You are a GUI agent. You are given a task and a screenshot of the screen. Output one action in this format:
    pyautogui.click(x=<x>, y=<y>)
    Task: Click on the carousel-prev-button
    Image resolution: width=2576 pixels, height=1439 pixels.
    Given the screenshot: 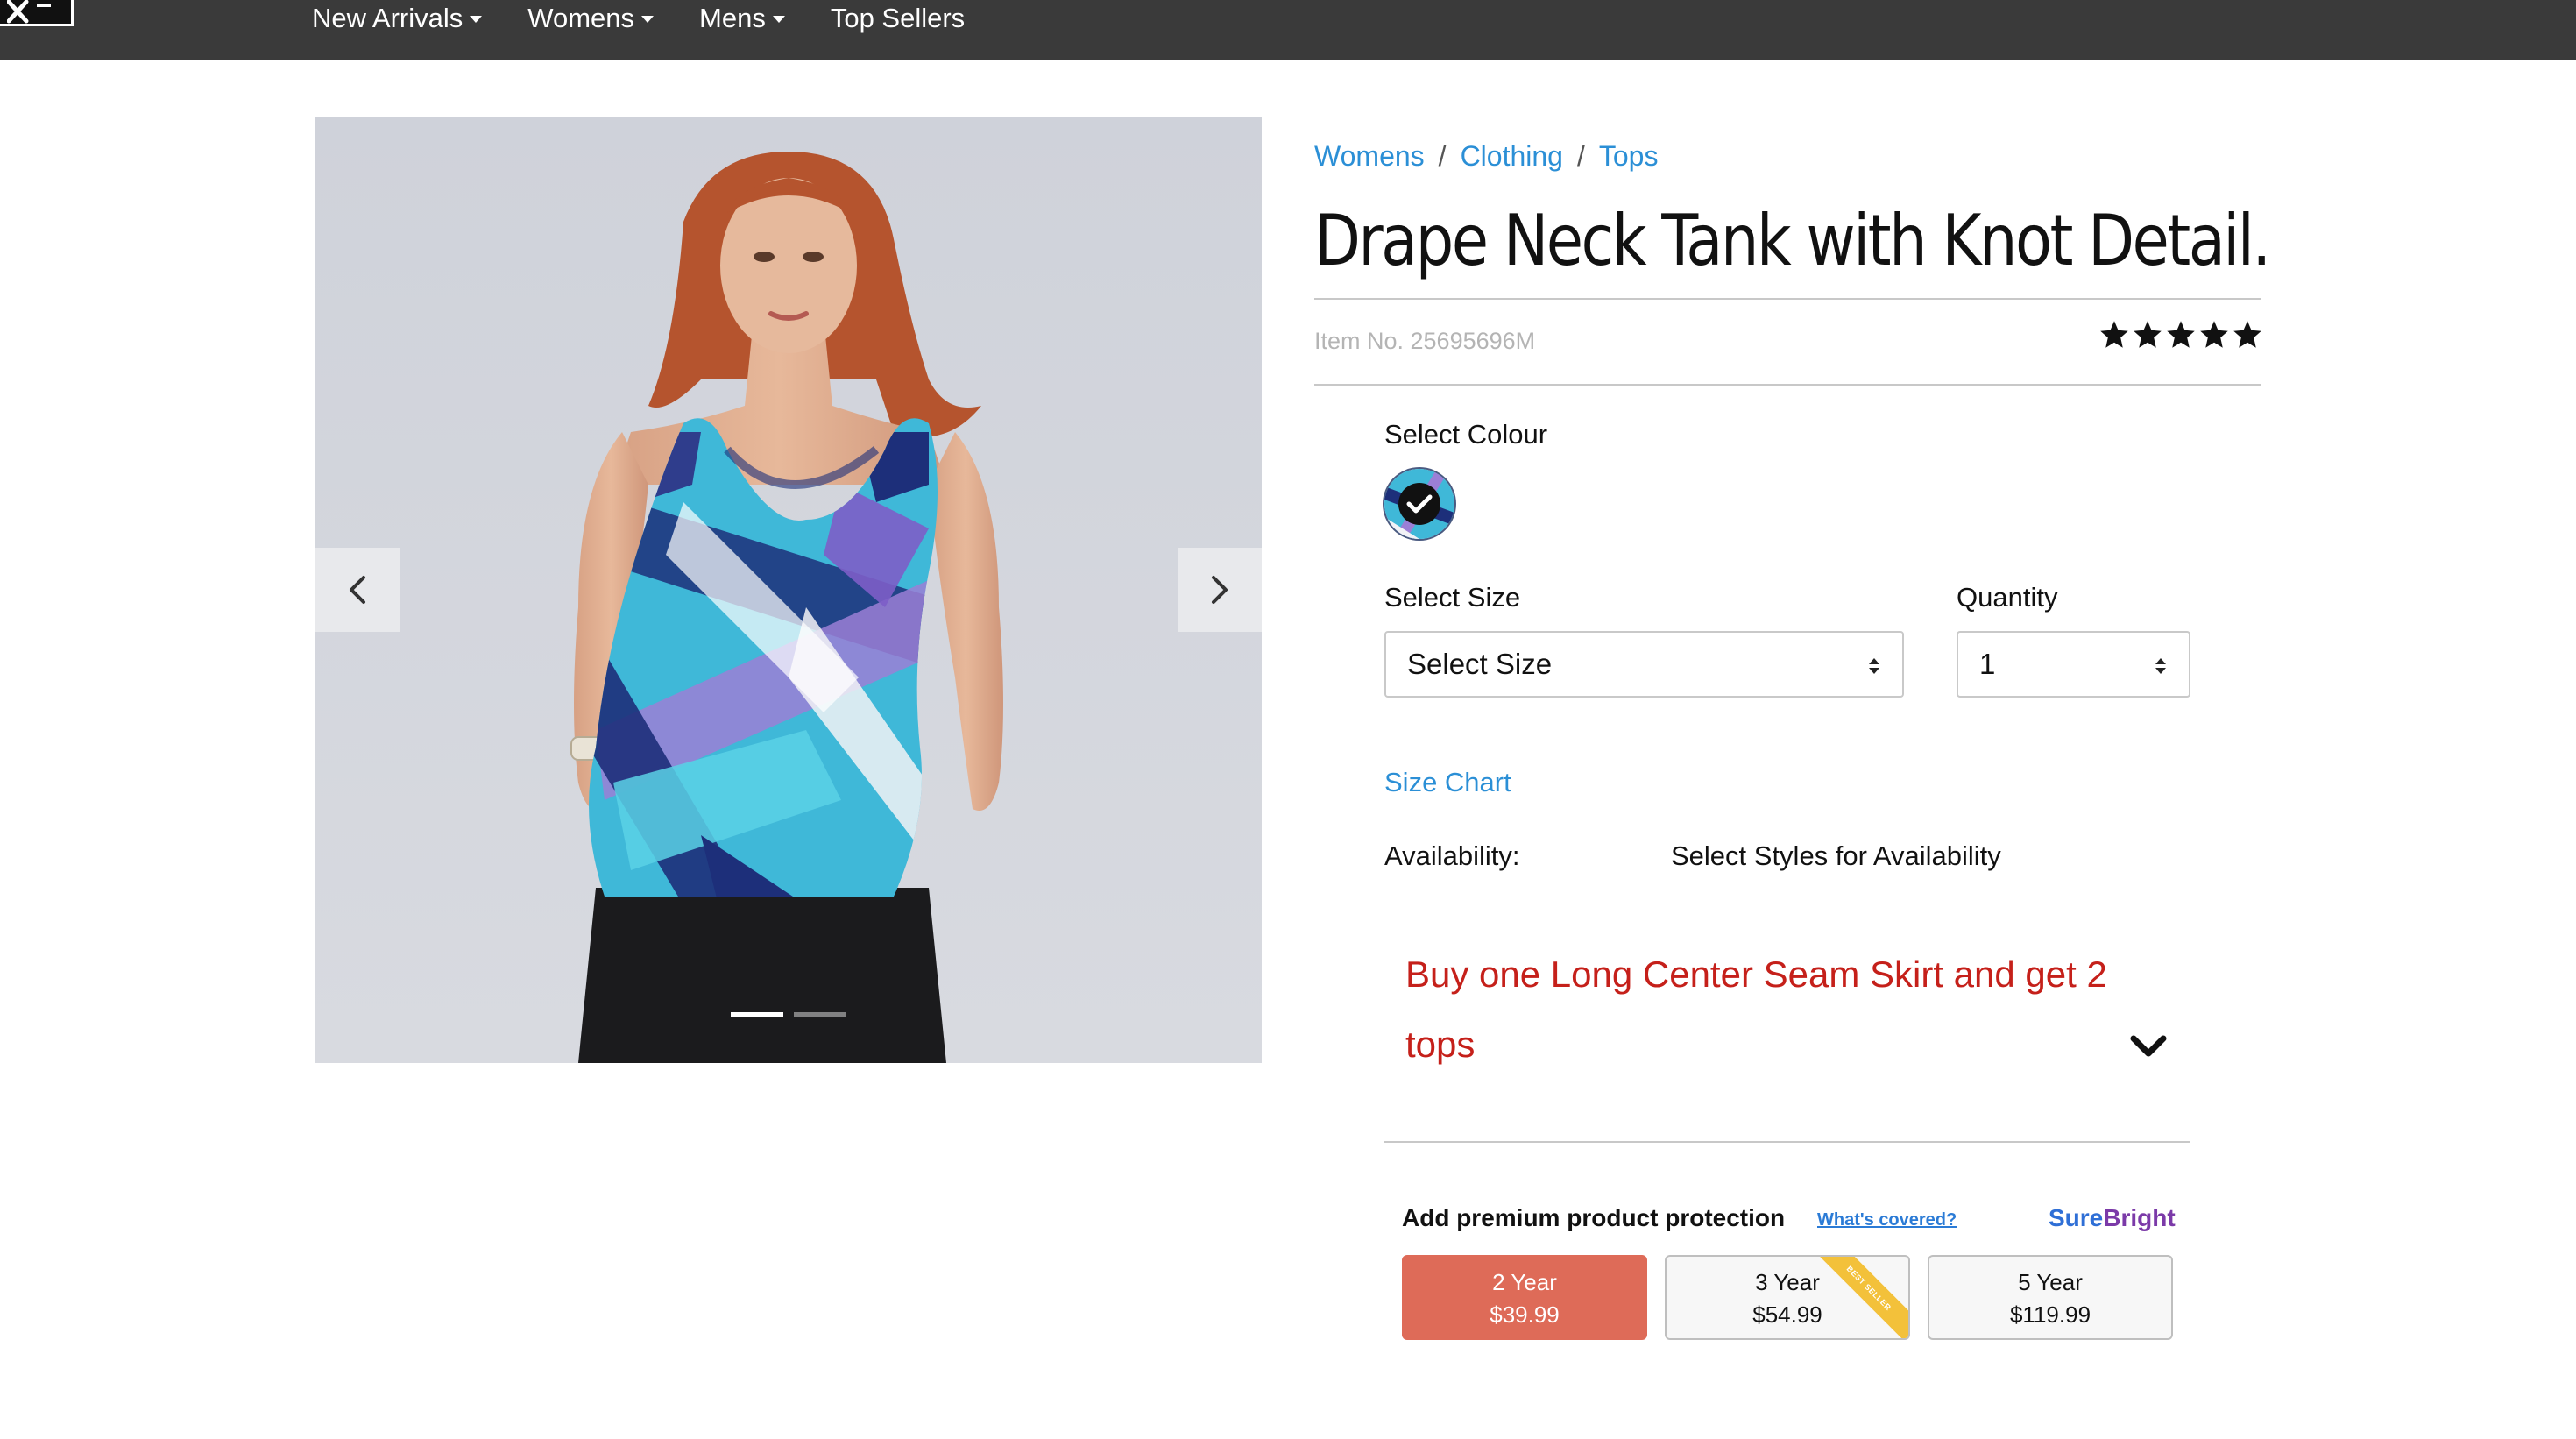 What is the action you would take?
    pyautogui.click(x=357, y=590)
    